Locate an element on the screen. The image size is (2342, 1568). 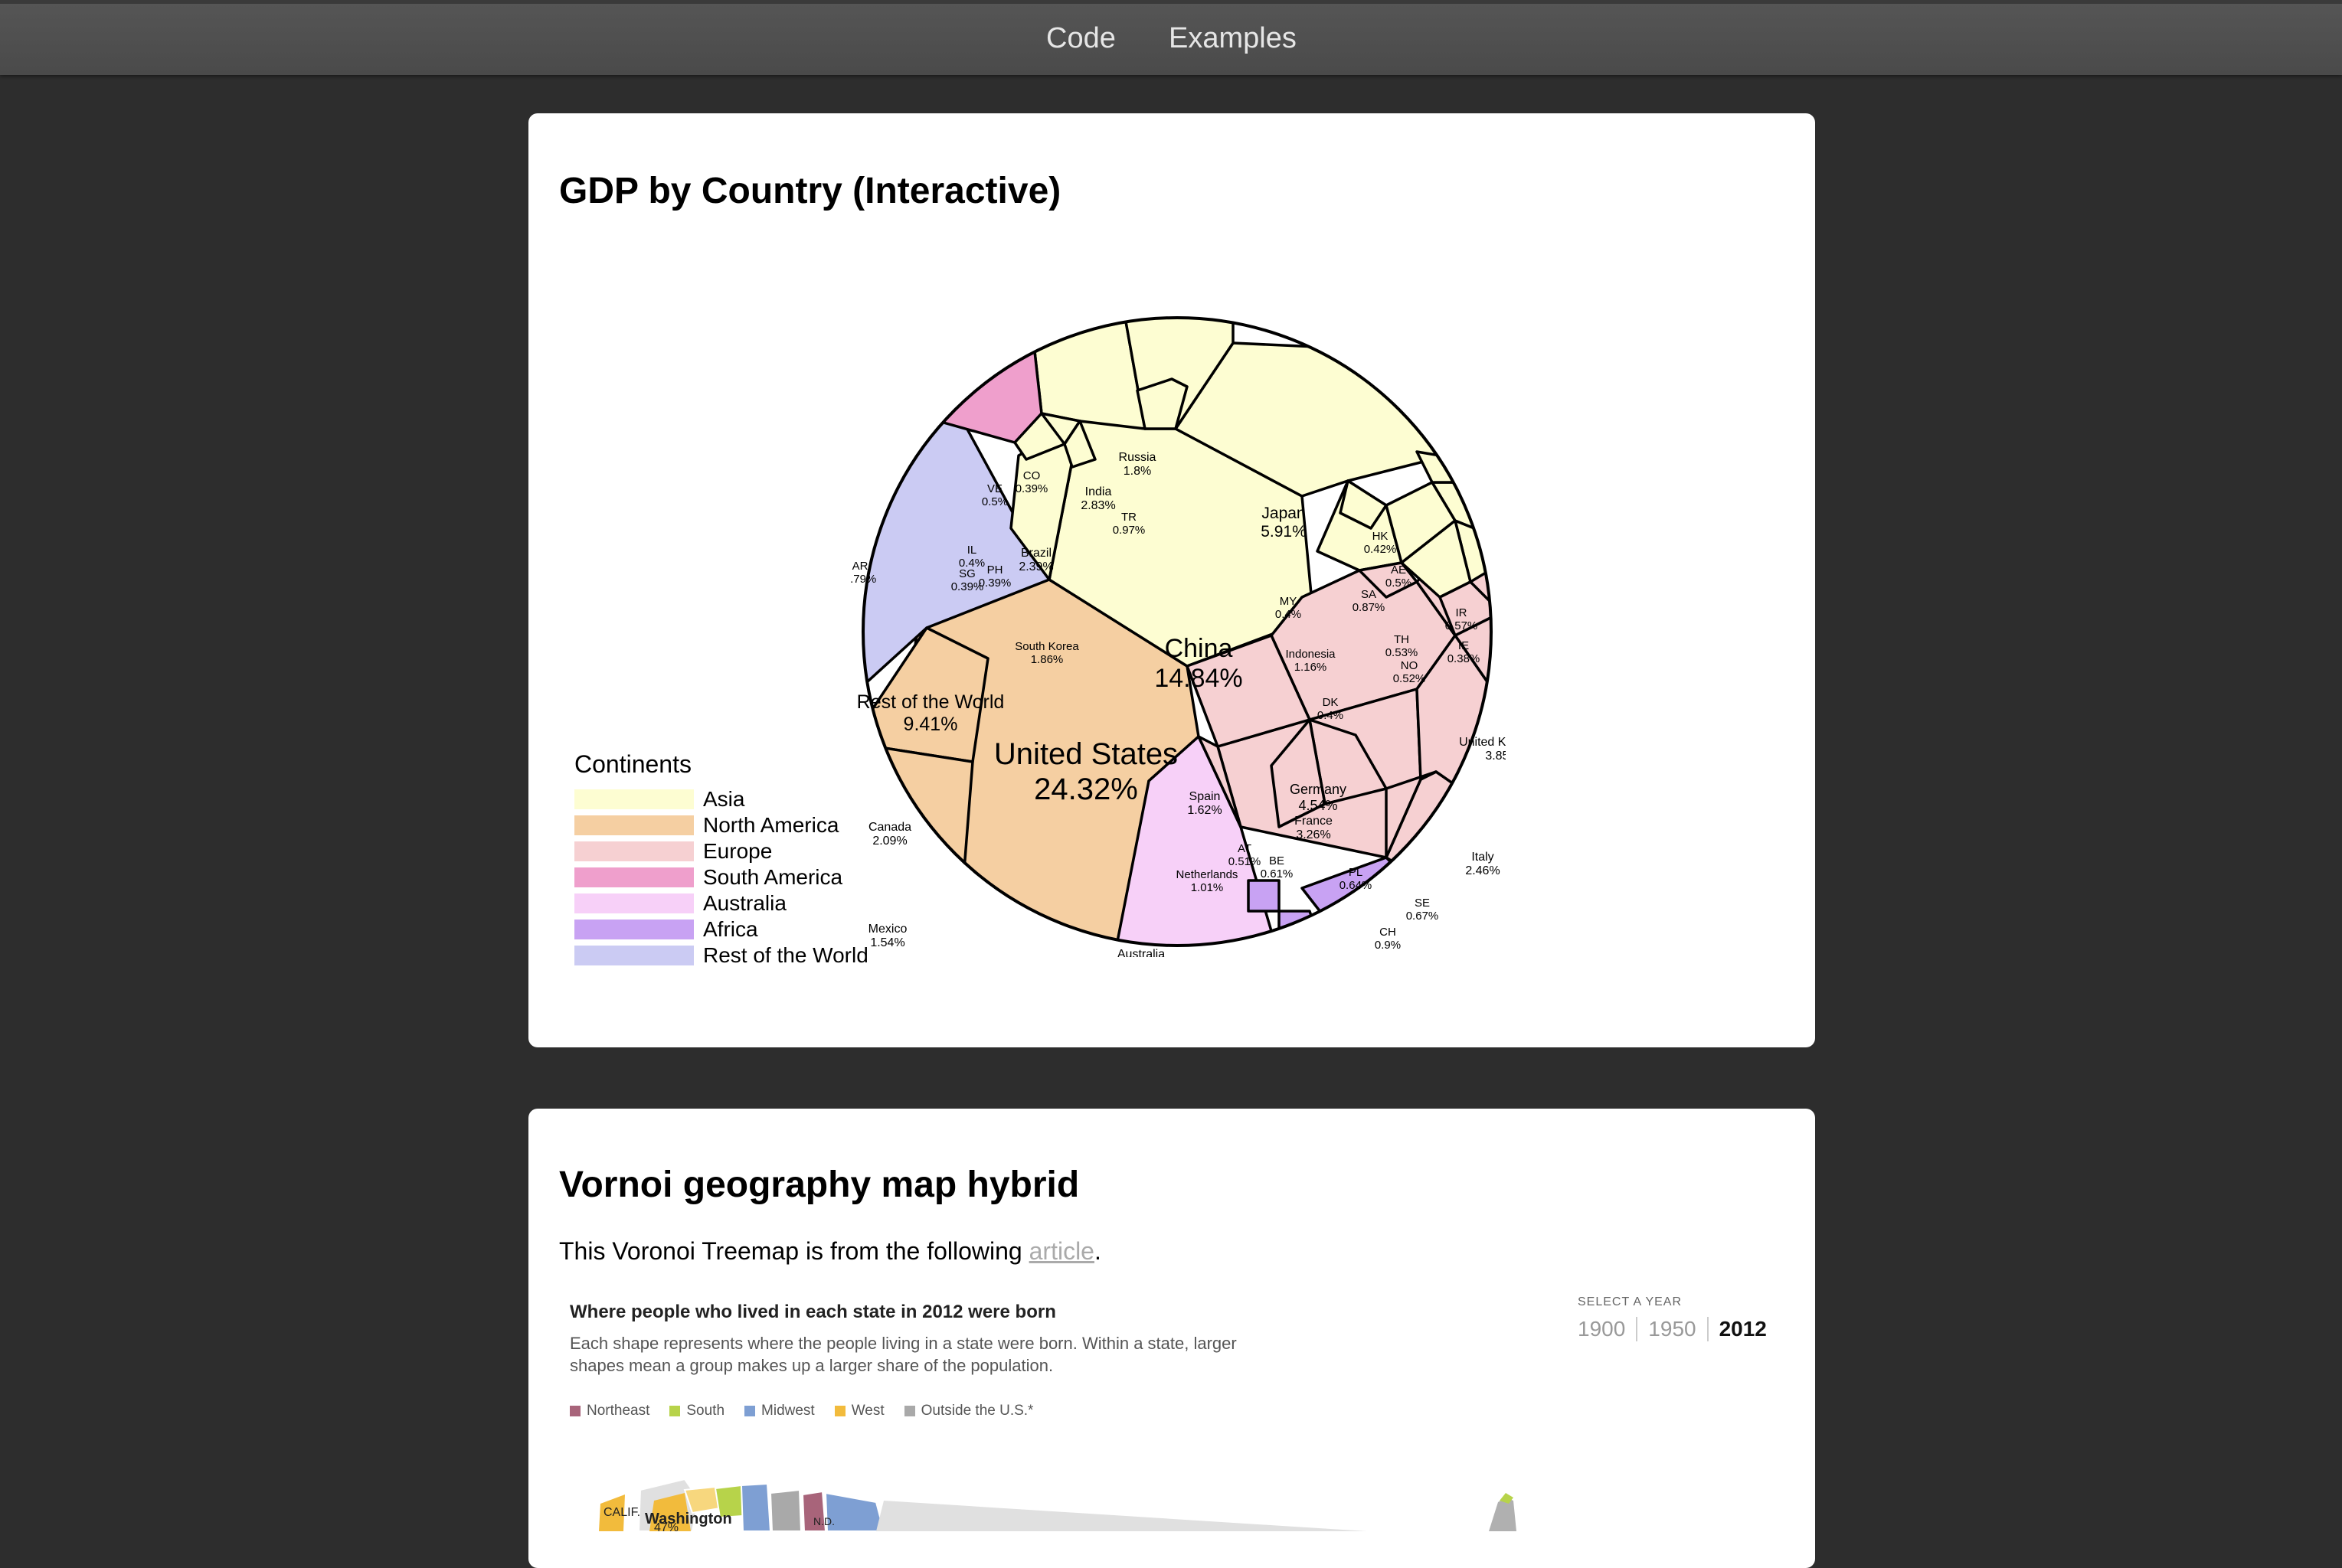
legend-title: Continents is located at coordinates (633, 764).